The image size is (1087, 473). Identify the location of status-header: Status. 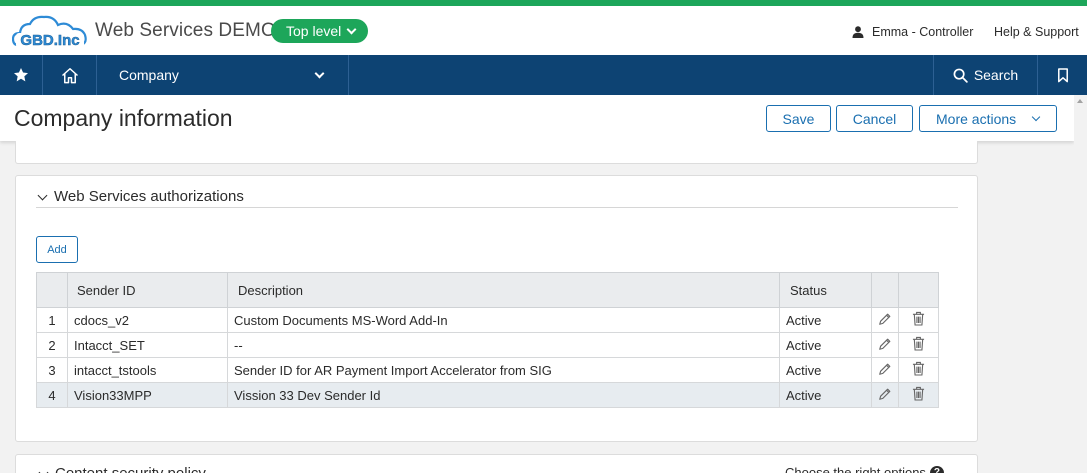
(825, 290).